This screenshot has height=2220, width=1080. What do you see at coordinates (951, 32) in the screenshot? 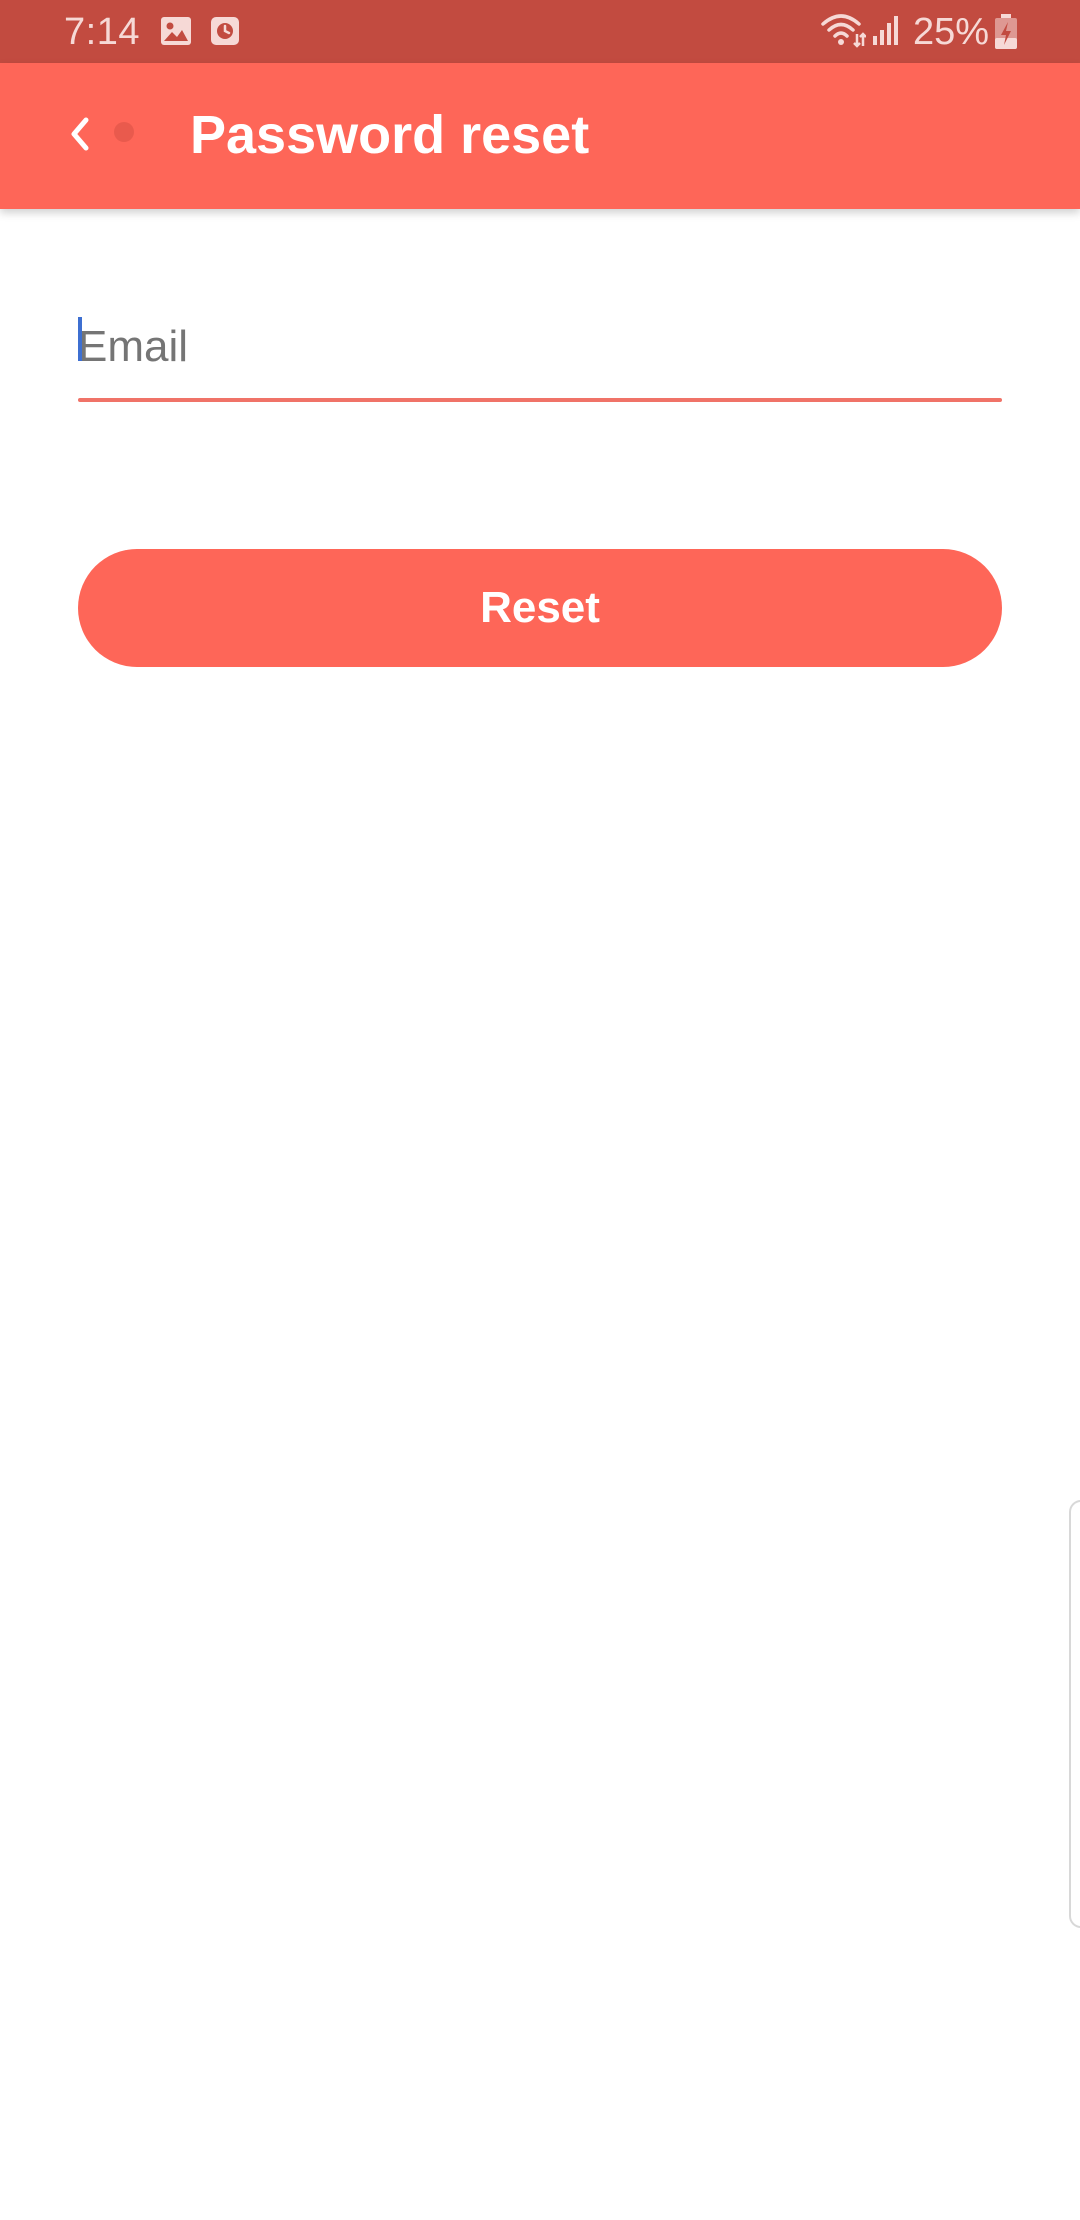
I see `battery-percentage: 25%` at bounding box center [951, 32].